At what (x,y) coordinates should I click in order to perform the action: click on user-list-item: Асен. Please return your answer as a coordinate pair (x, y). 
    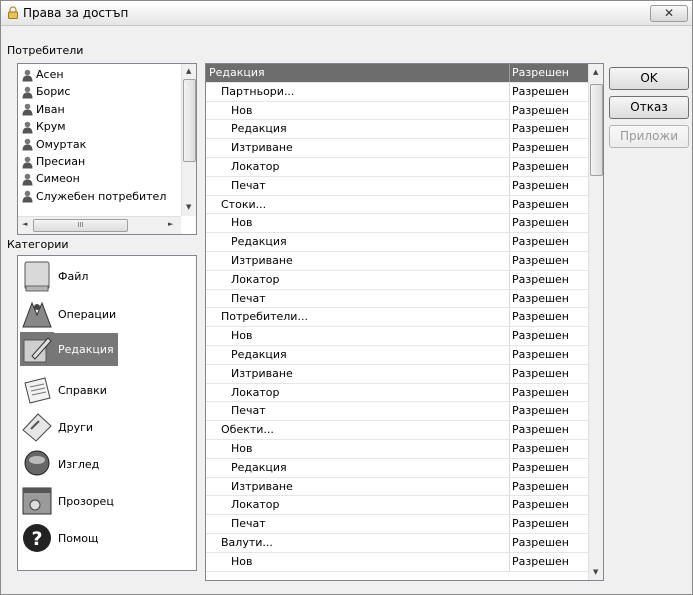
    Looking at the image, I should click on (43, 74).